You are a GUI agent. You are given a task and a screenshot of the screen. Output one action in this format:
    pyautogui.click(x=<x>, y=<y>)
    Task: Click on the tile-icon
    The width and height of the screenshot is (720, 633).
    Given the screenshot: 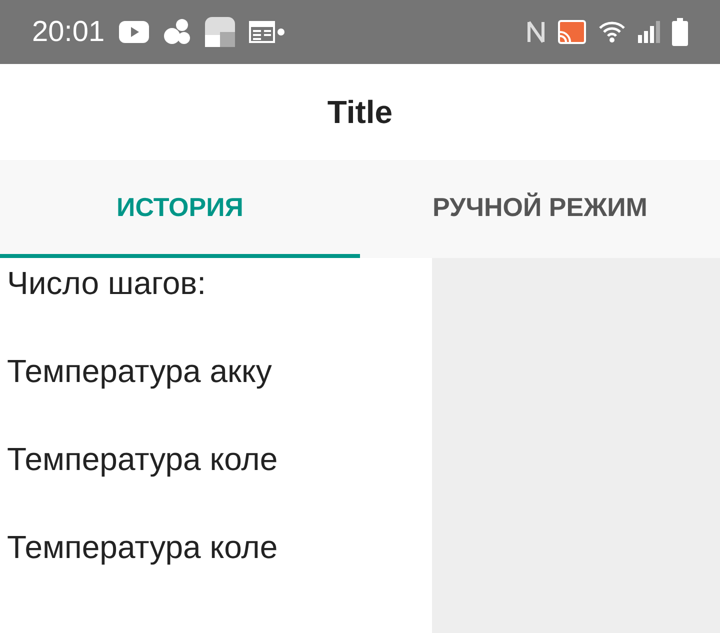 What is the action you would take?
    pyautogui.click(x=219, y=32)
    